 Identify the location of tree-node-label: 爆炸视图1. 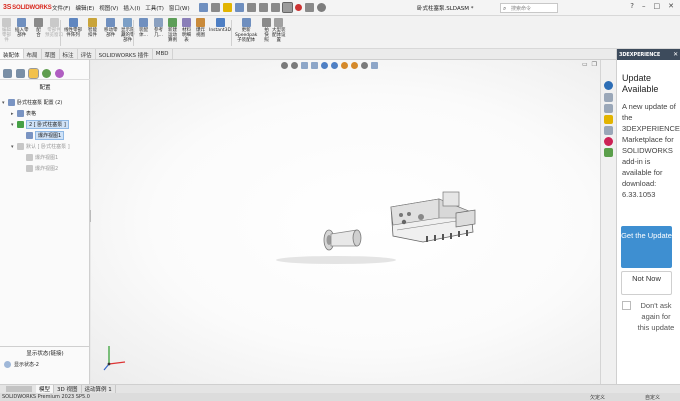
(50, 135).